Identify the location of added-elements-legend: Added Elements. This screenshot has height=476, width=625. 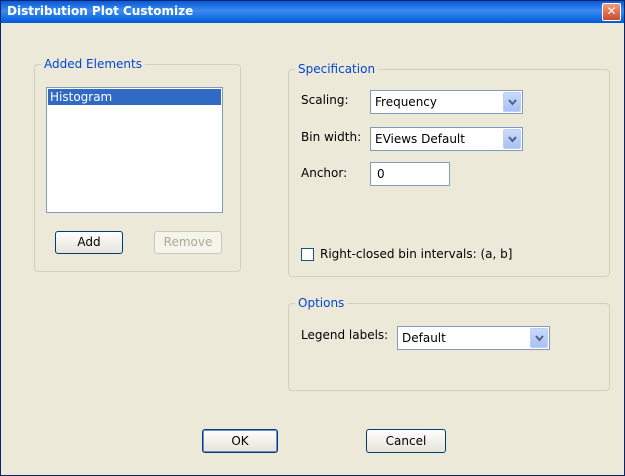
(93, 64).